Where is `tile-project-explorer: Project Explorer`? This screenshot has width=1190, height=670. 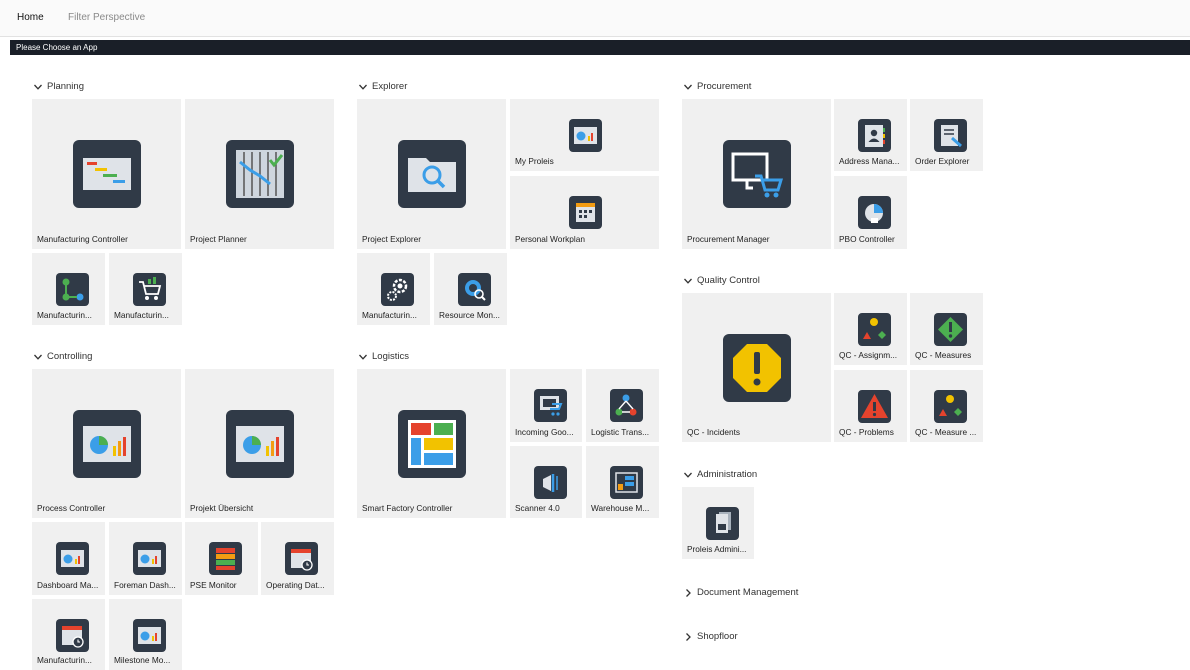
tile-project-explorer: Project Explorer is located at coordinates (431, 174).